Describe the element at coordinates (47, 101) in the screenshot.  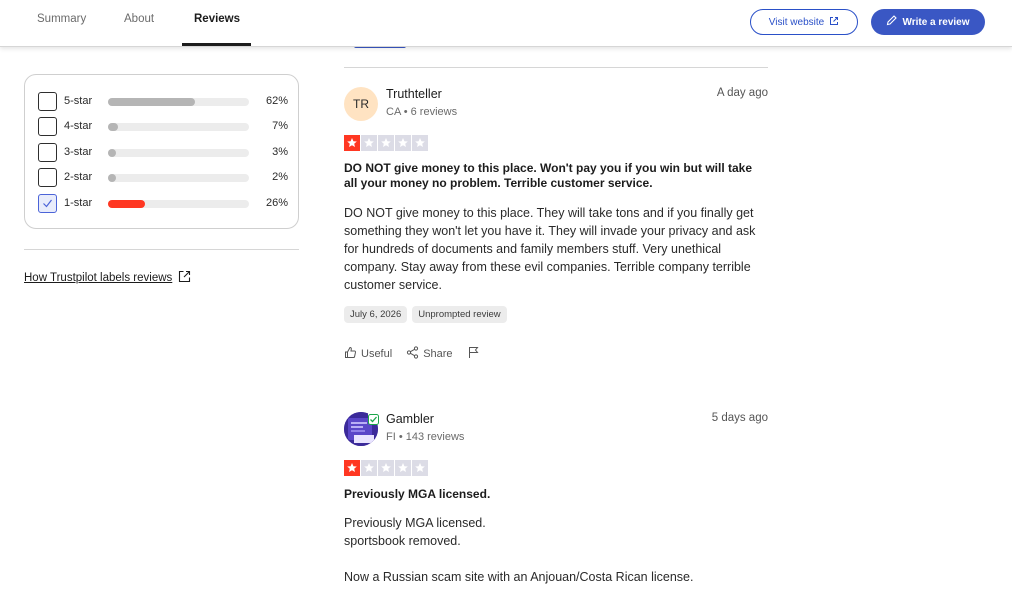
I see `checkbox-5-star` at that location.